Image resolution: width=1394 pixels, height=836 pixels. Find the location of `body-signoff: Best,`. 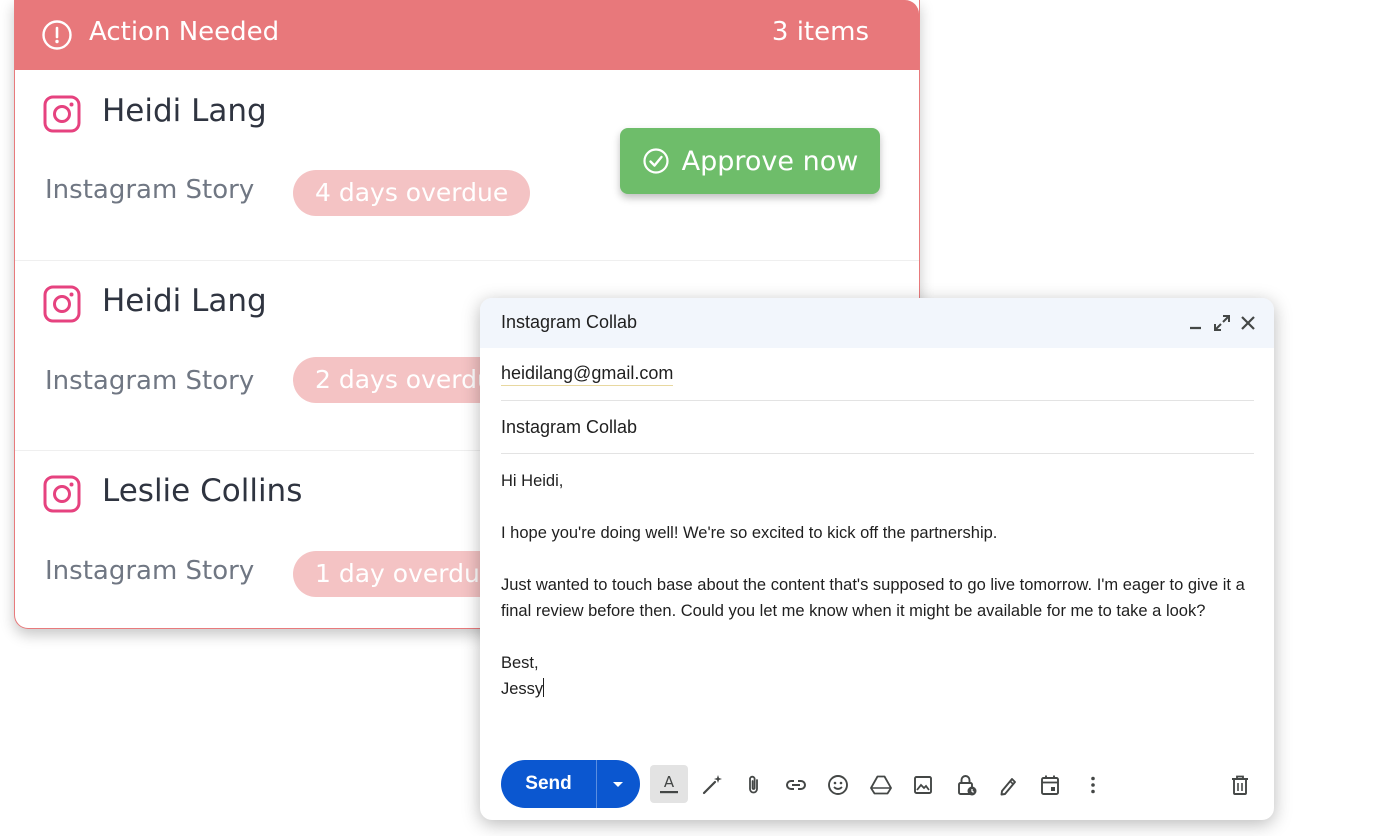

body-signoff: Best, is located at coordinates (520, 663).